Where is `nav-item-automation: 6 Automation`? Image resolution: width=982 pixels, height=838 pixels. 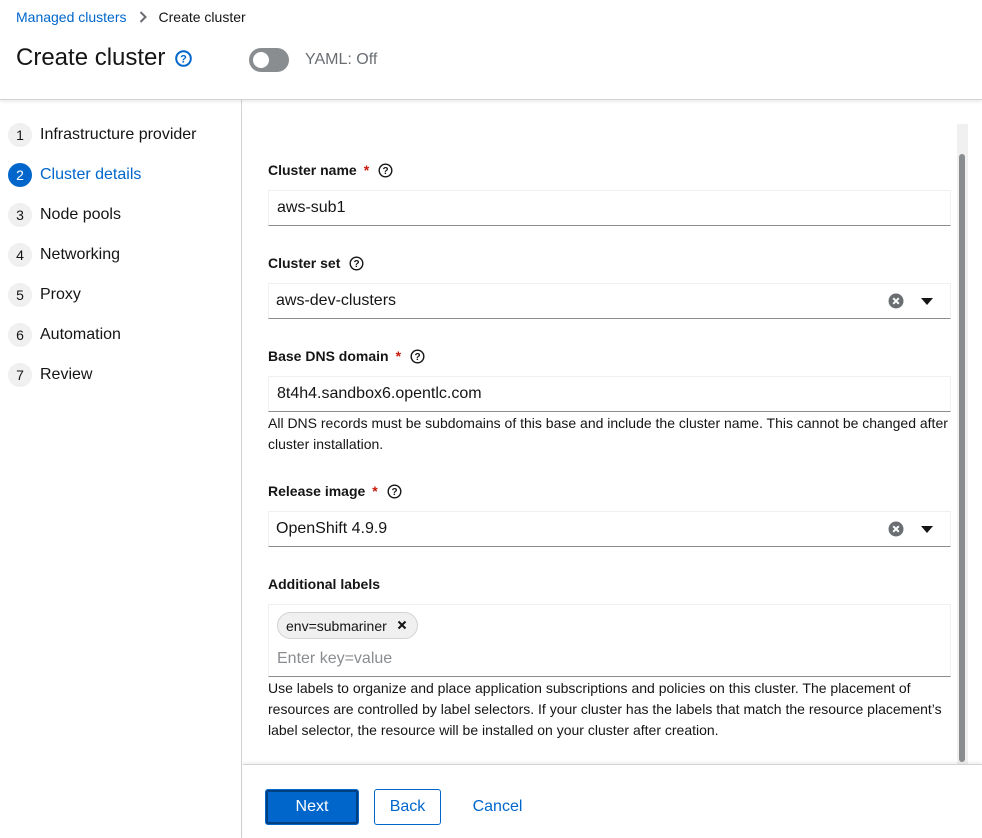
nav-item-automation: 6 Automation is located at coordinates (64, 335).